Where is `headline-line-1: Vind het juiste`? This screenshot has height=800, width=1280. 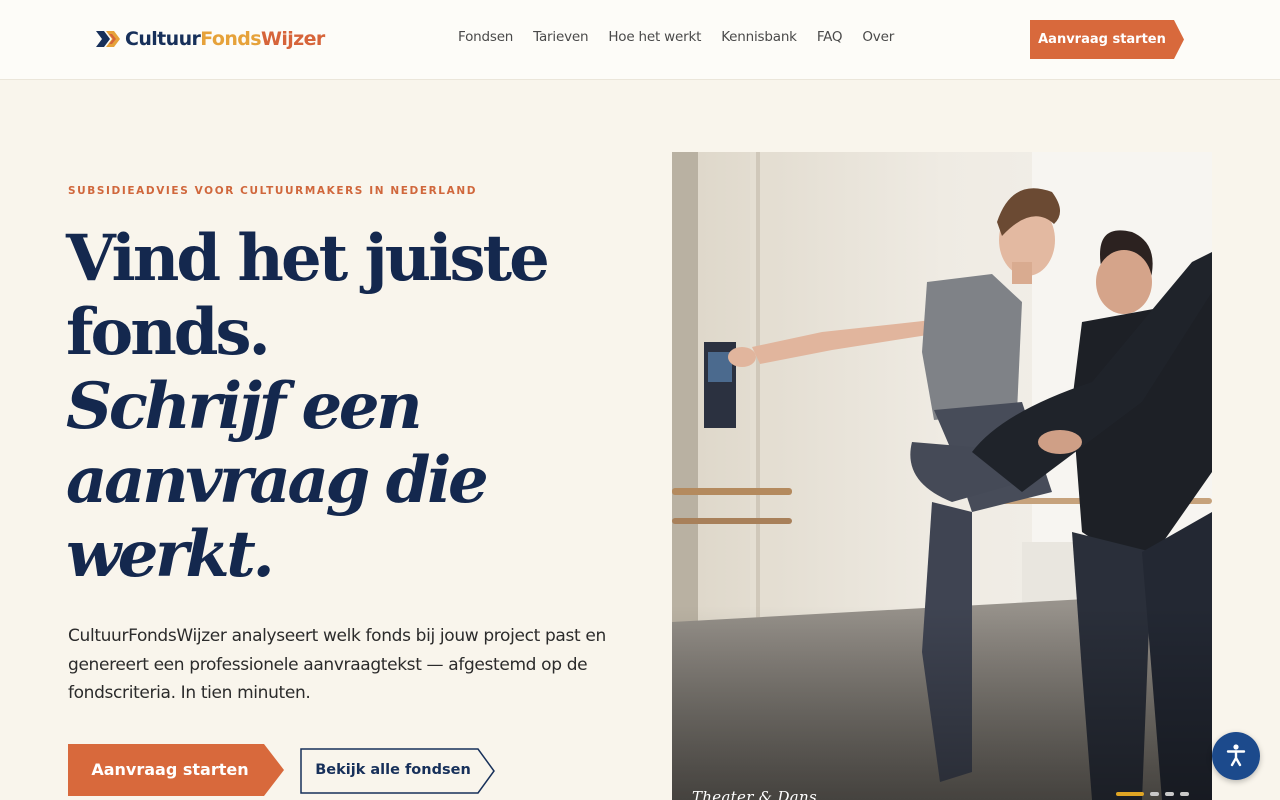
headline-line-1: Vind het juiste is located at coordinates (308, 258).